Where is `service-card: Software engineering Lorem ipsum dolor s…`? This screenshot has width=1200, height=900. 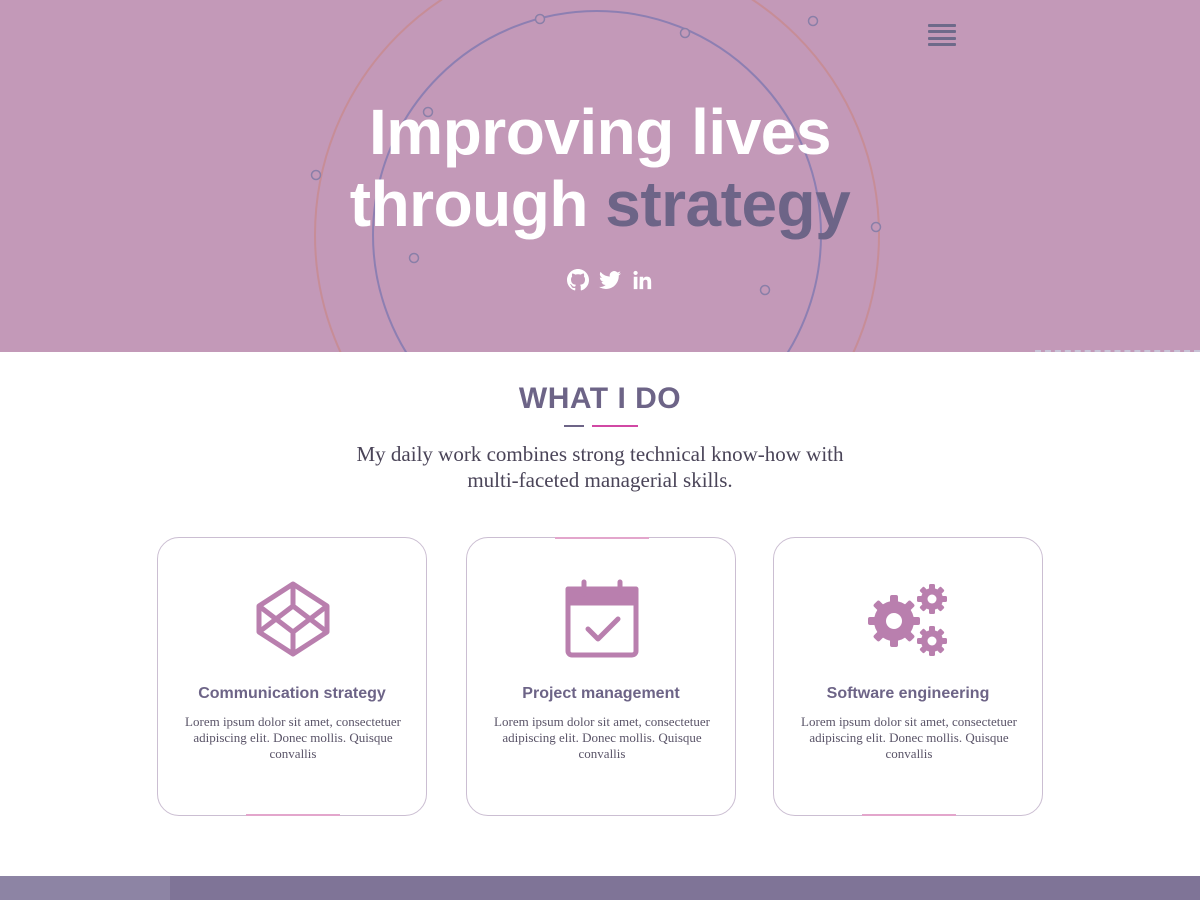 service-card: Software engineering Lorem ipsum dolor s… is located at coordinates (908, 676).